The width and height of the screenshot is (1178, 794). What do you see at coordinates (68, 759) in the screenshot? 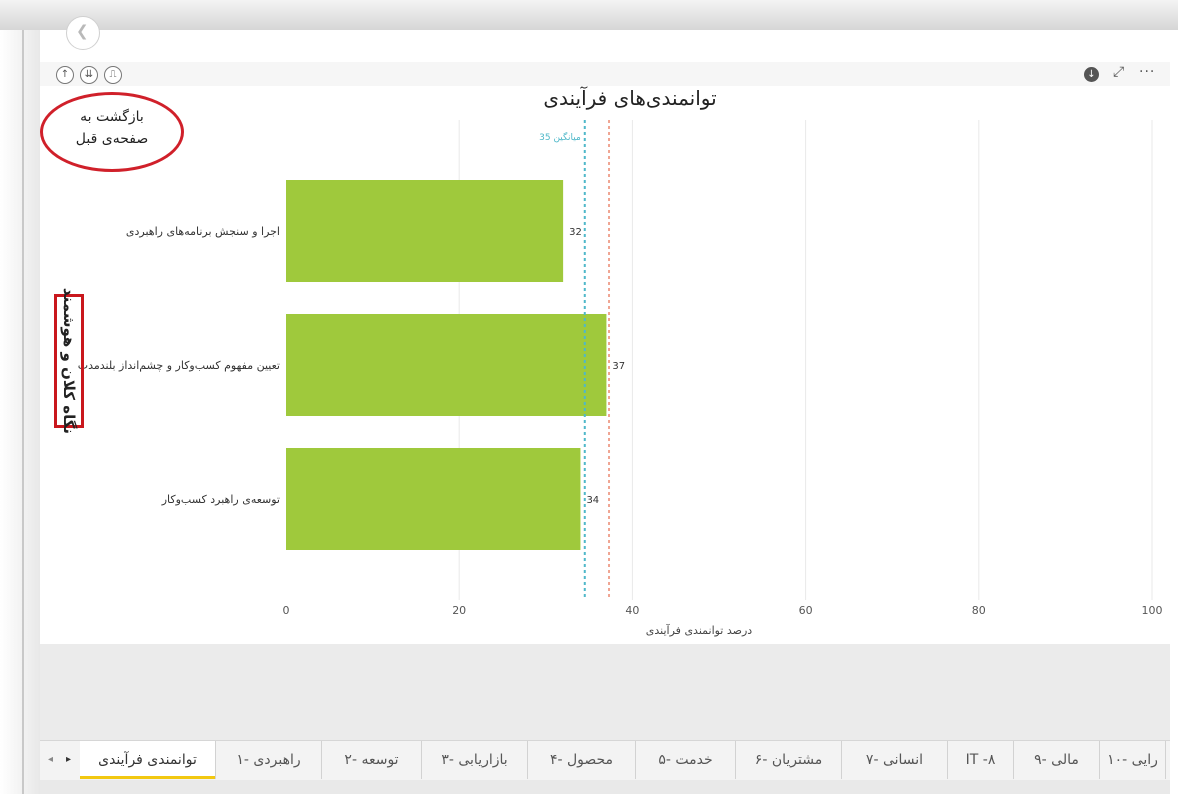
I see `tab-next-button: ▸` at bounding box center [68, 759].